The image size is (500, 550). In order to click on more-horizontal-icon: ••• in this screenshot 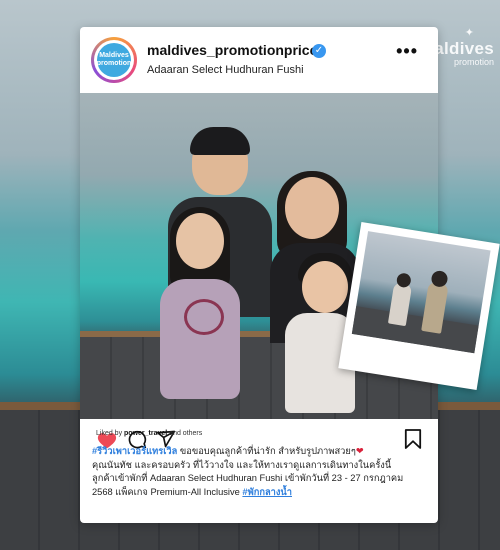, I will do `click(407, 51)`.